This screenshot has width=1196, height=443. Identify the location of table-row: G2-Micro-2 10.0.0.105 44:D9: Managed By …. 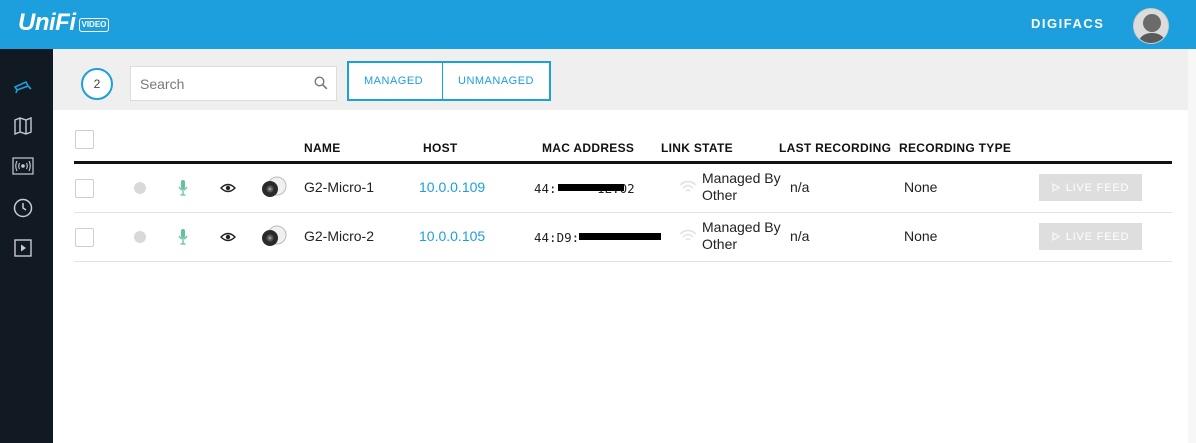
(623, 237).